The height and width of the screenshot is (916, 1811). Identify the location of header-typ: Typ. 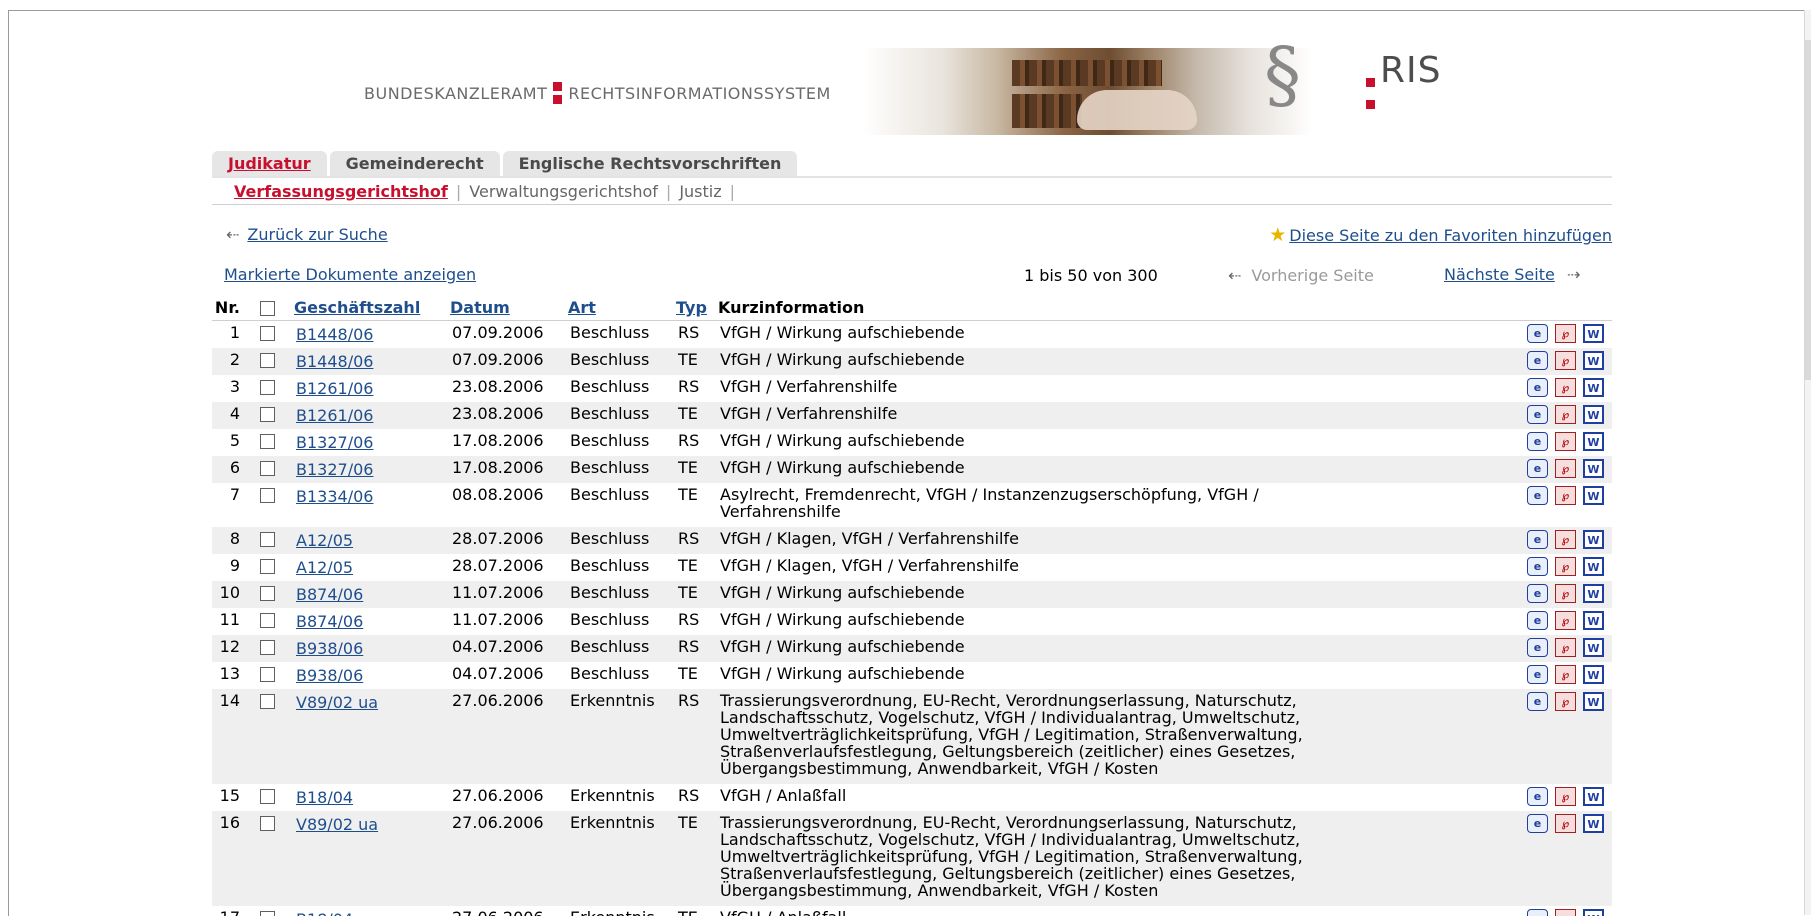
(697, 307).